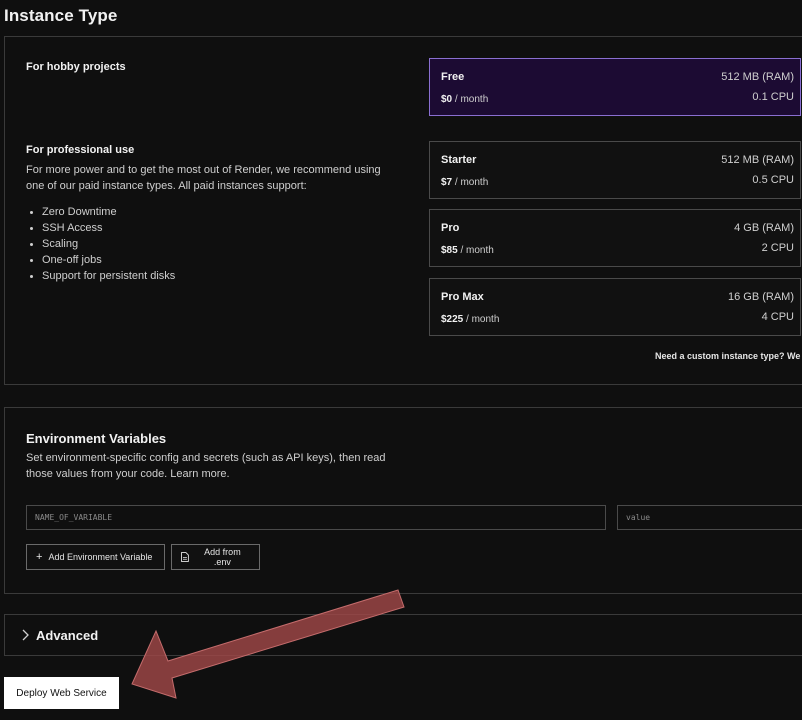 The width and height of the screenshot is (802, 720). I want to click on page-title: Instance Type, so click(61, 15).